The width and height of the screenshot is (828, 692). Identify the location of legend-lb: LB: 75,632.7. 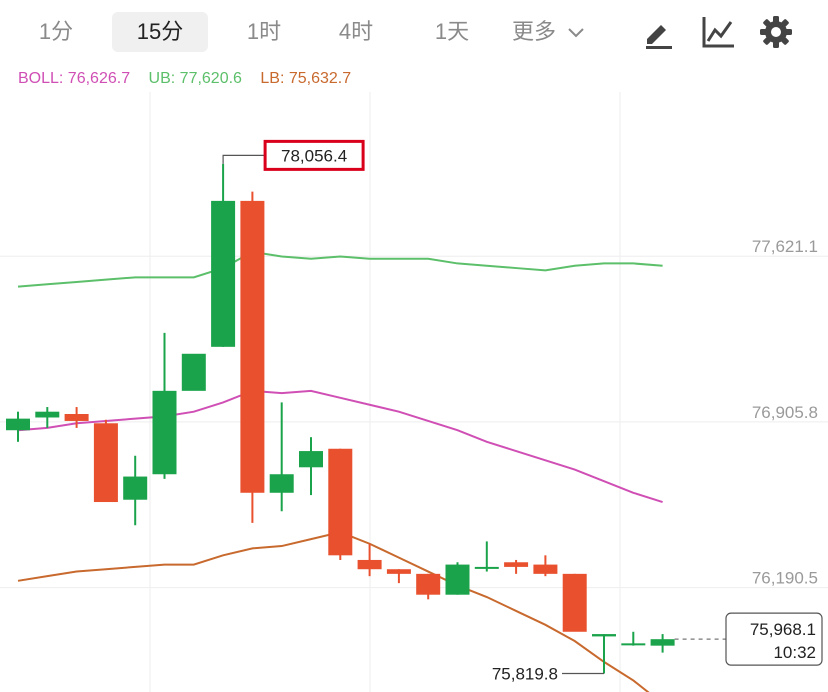
(306, 78).